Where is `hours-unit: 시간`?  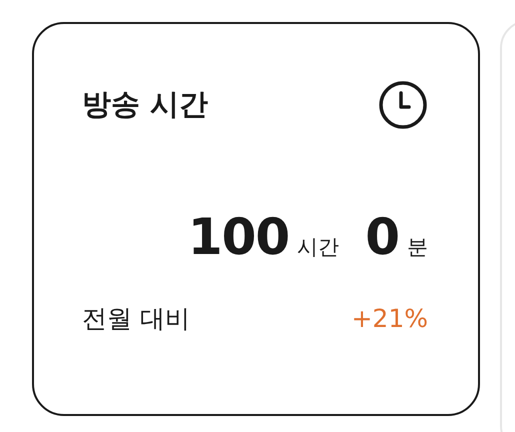 hours-unit: 시간 is located at coordinates (318, 247).